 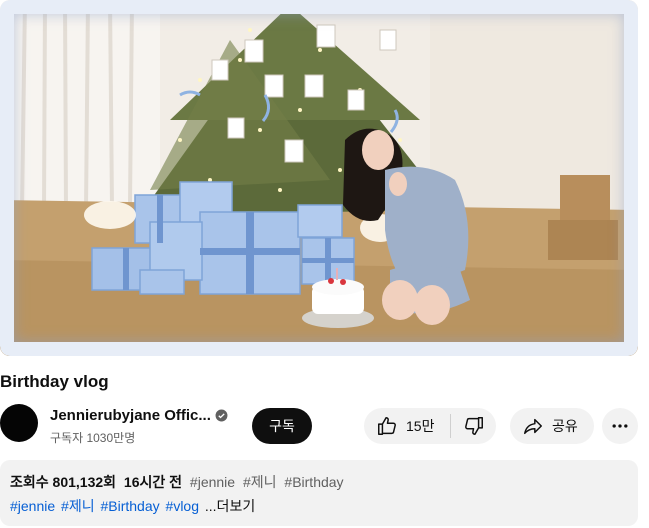 I want to click on description-text: #jennie #제니 #Birthday #vlog ...더보기, so click(x=132, y=506).